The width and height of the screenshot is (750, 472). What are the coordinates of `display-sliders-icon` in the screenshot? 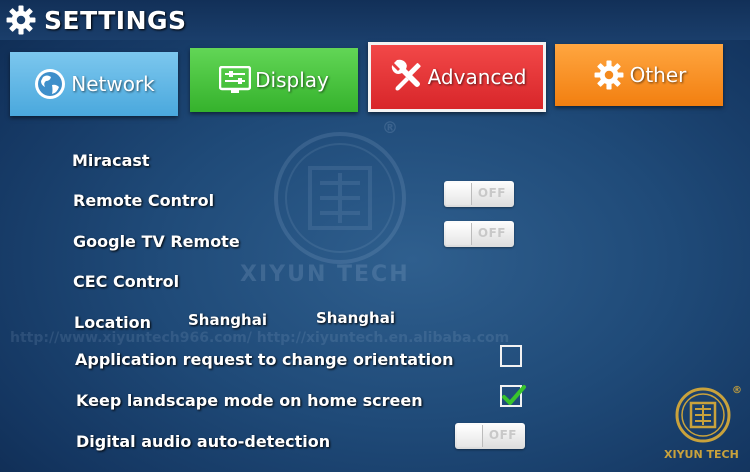 It's located at (235, 79).